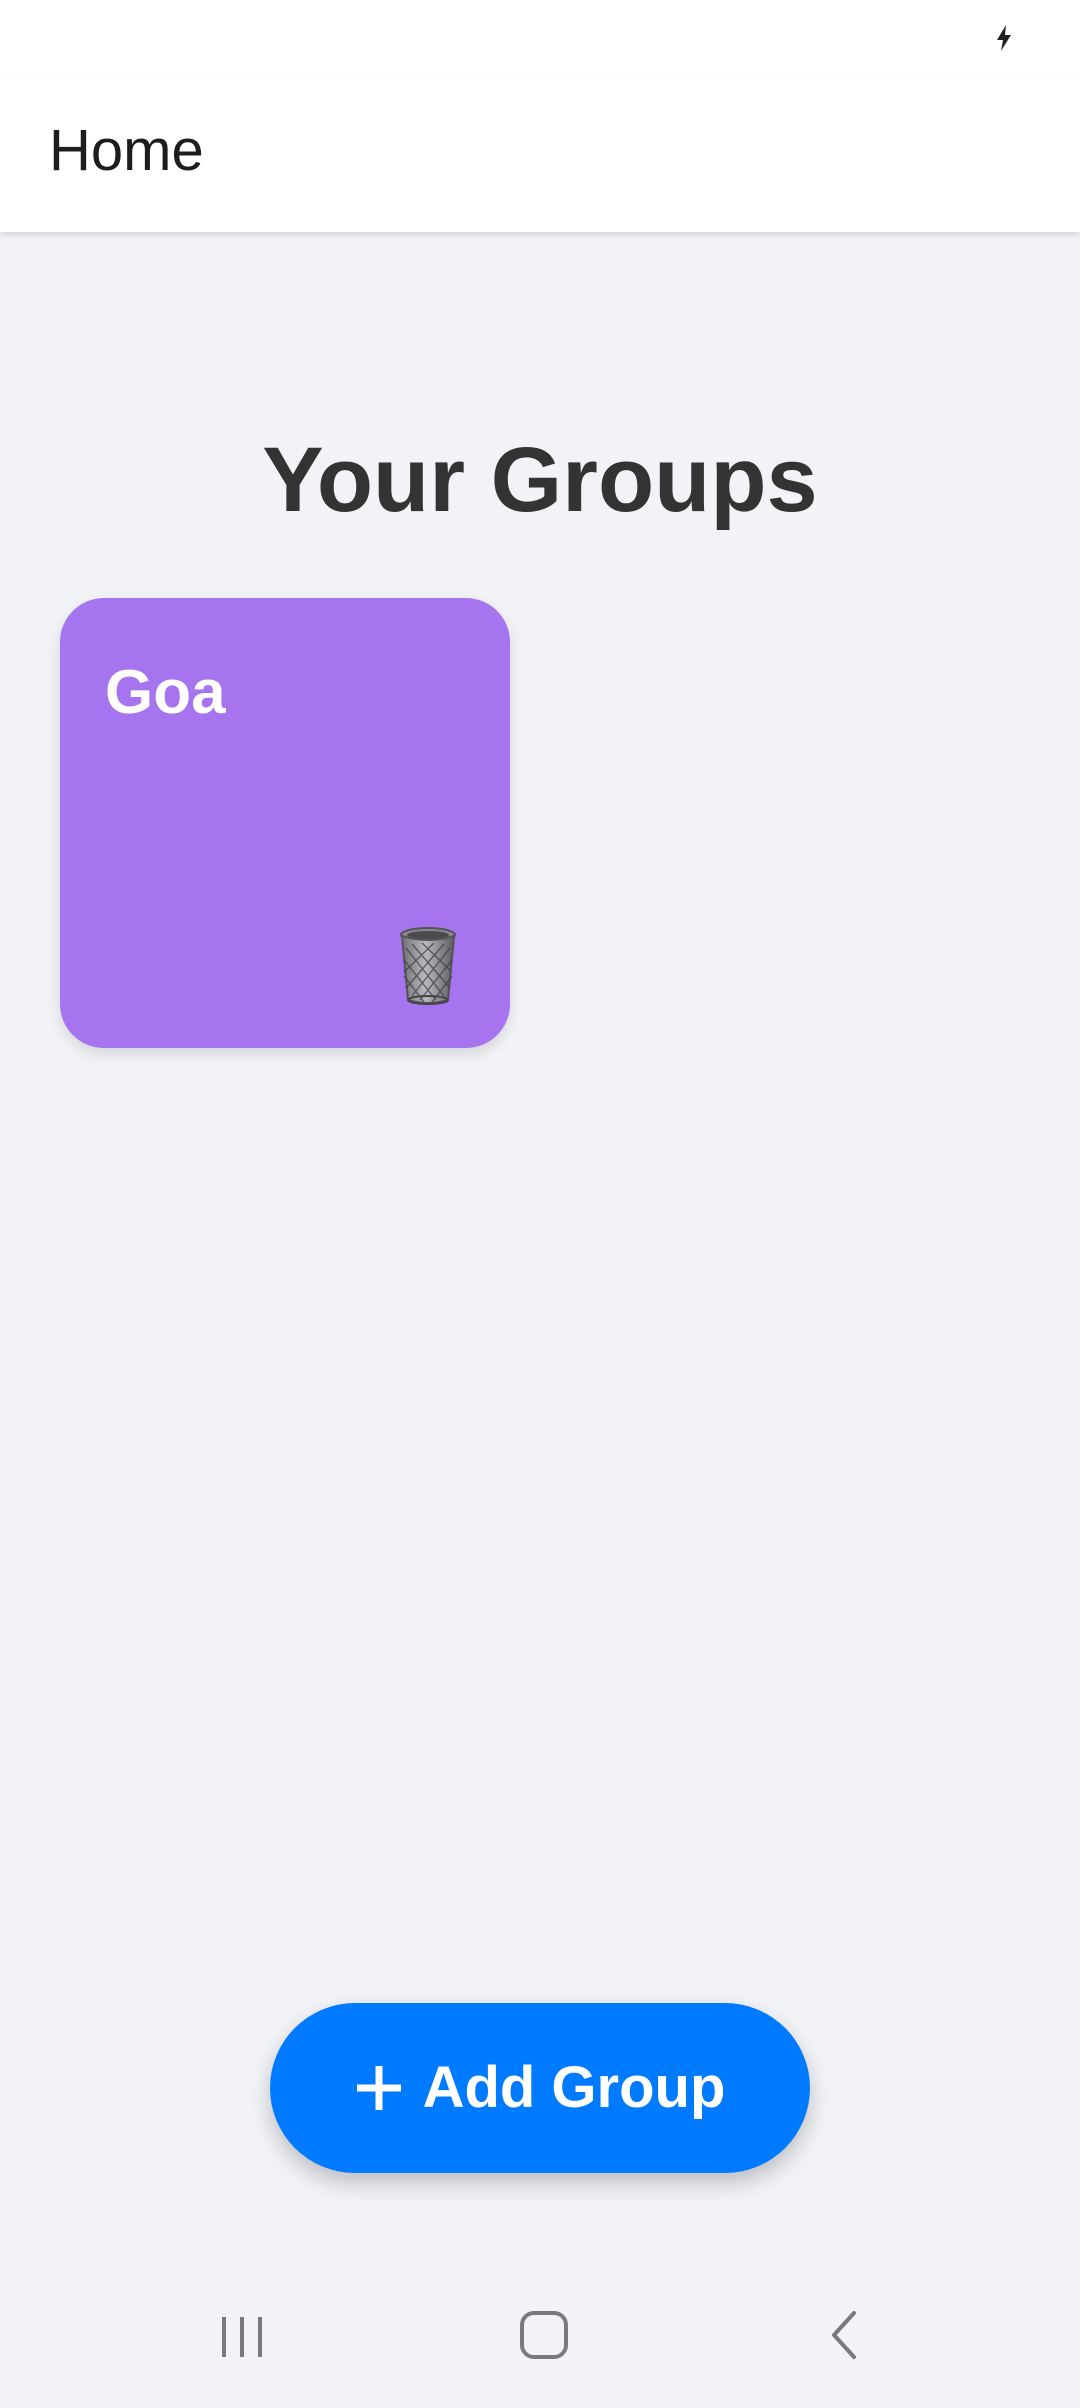 This screenshot has height=2408, width=1080. I want to click on system-nav-bar, so click(540, 2334).